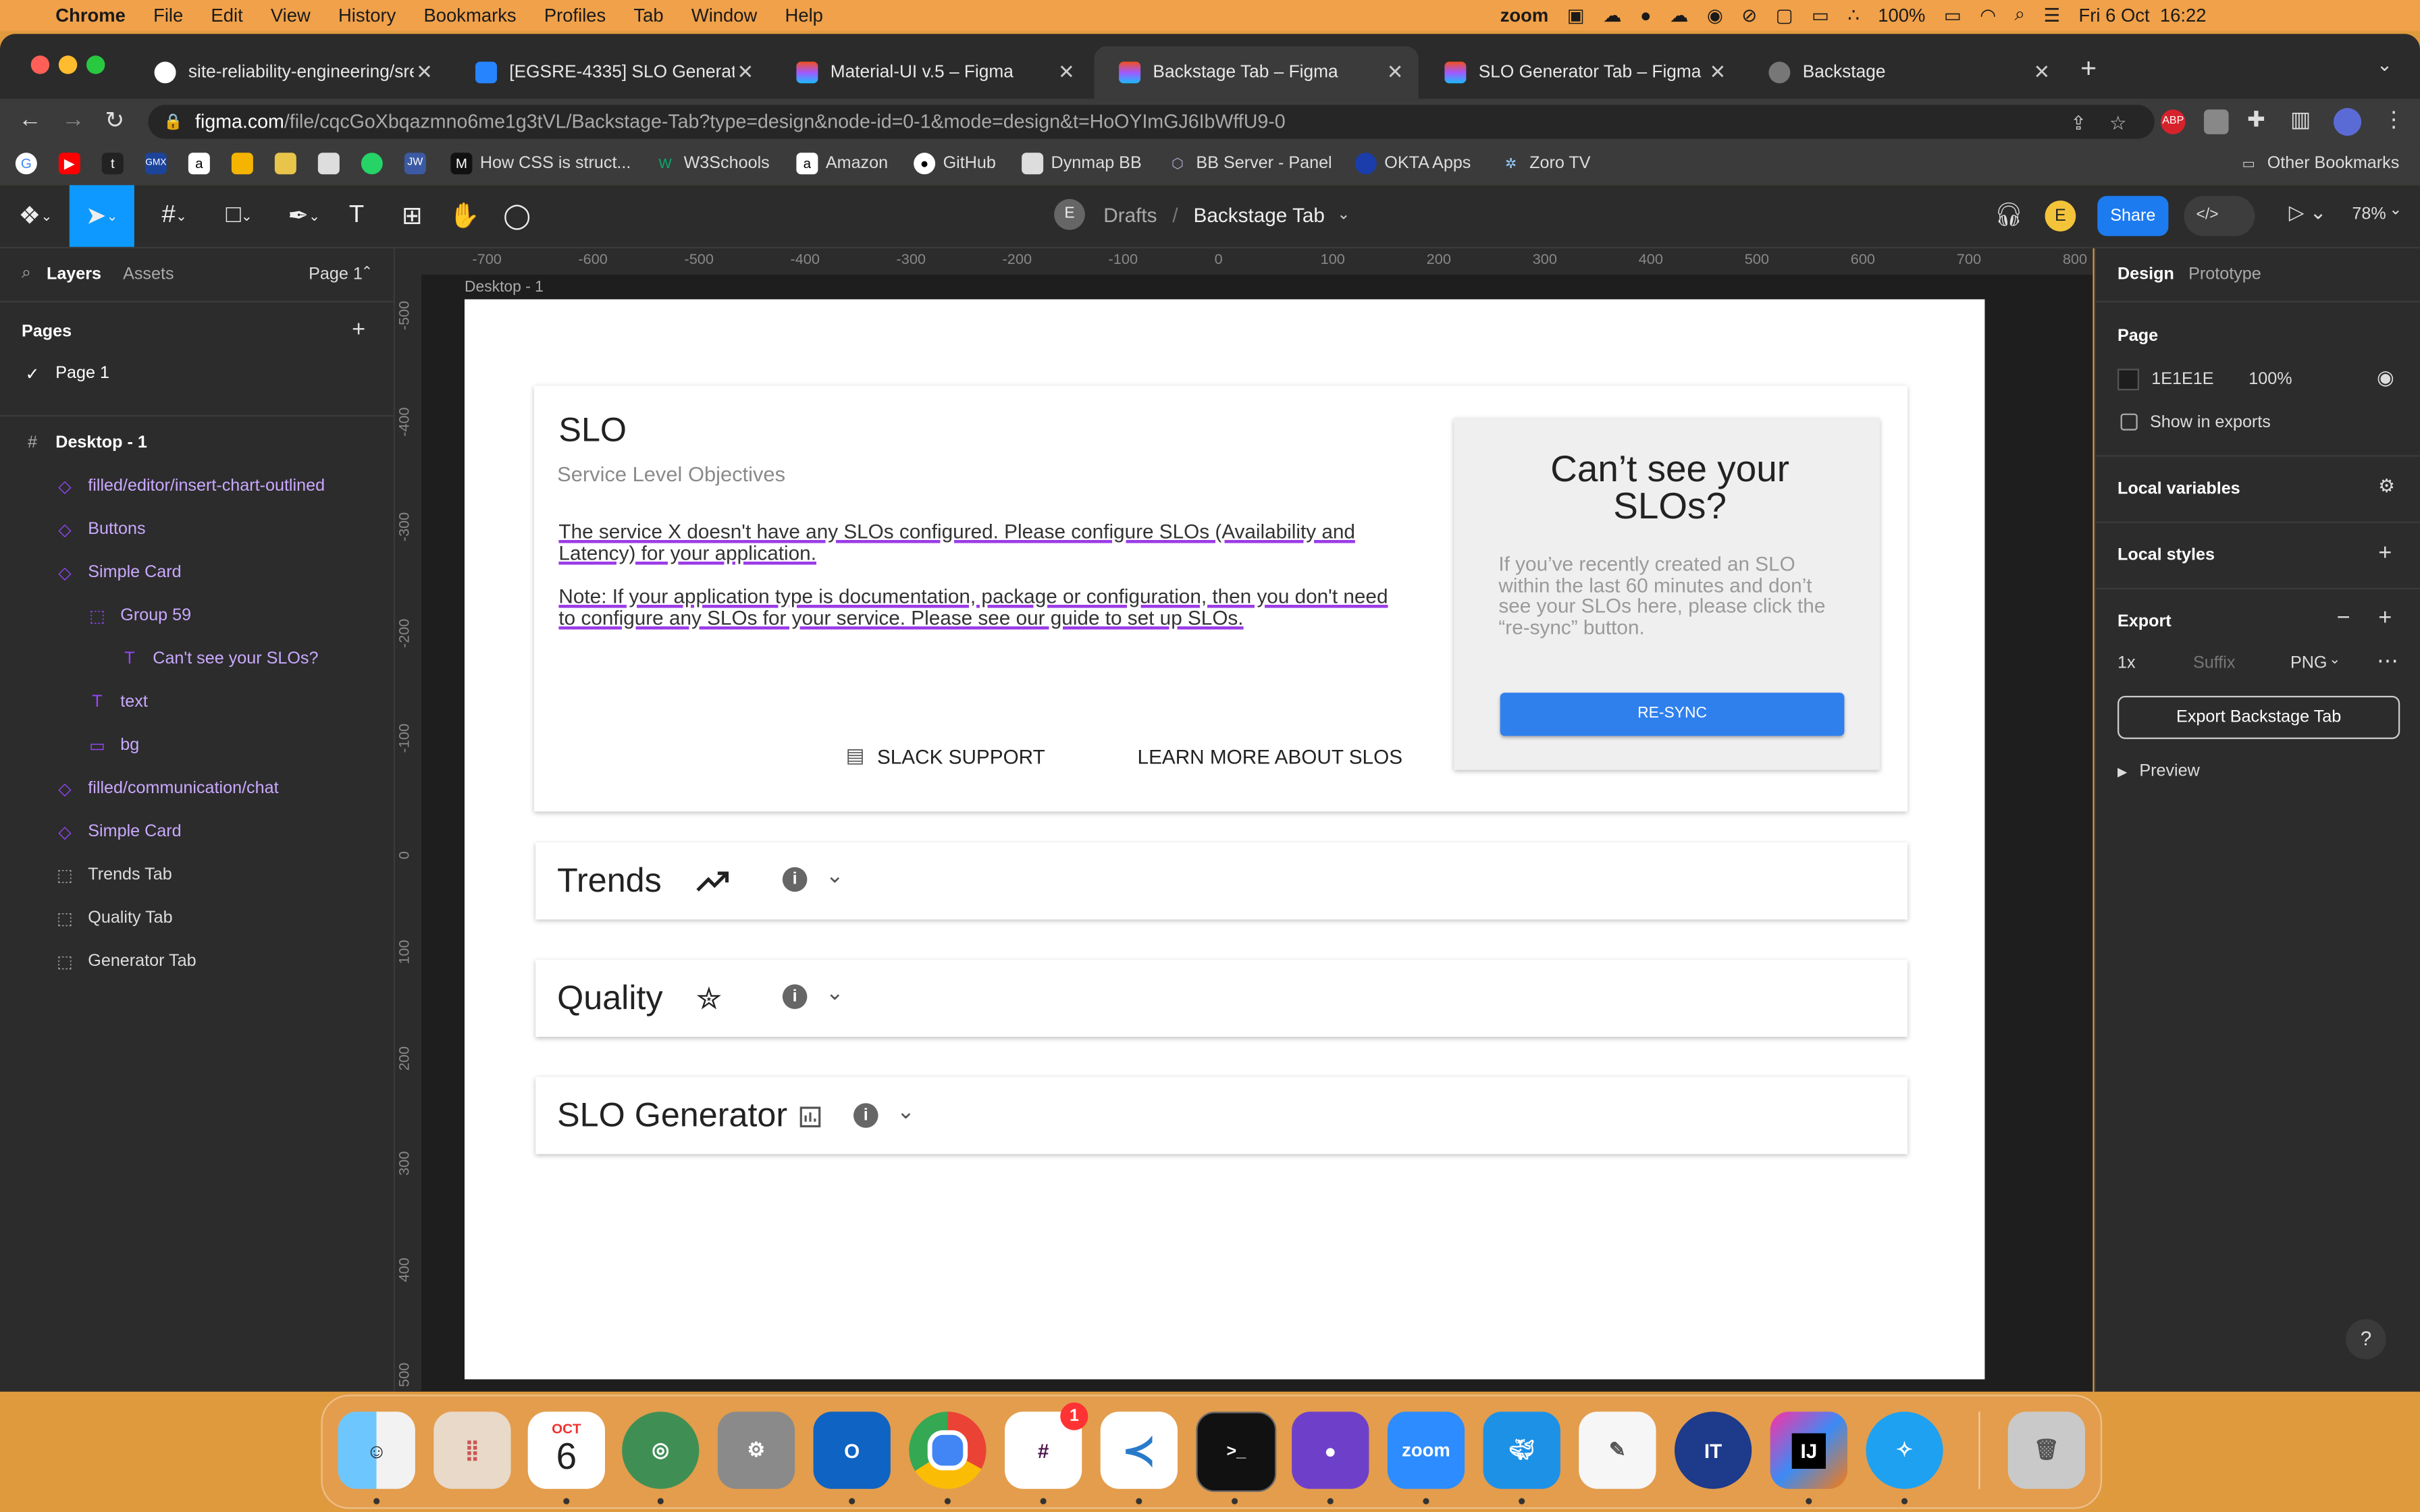  What do you see at coordinates (2219, 216) in the screenshot?
I see `dev-mode-toggle: </>` at bounding box center [2219, 216].